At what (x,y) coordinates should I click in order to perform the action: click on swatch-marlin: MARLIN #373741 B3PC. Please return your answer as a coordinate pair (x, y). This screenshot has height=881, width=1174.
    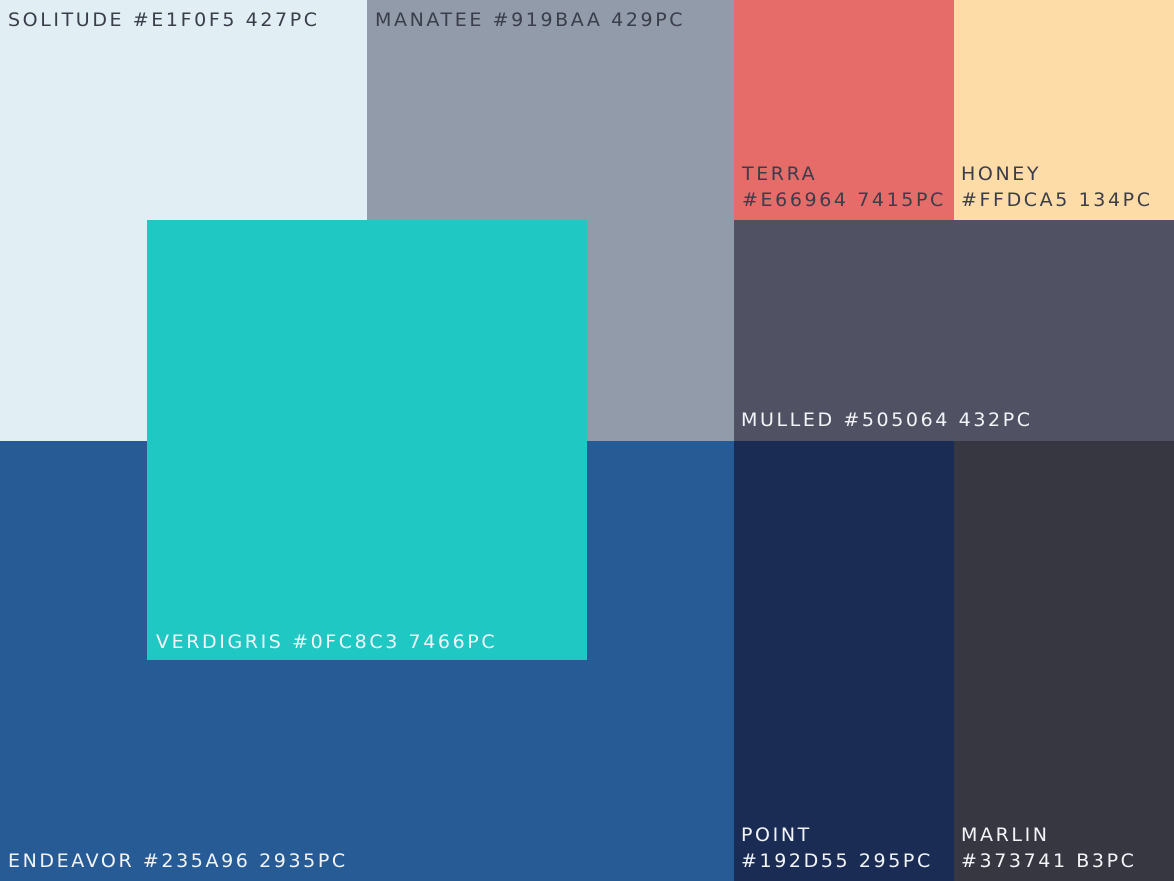
    Looking at the image, I should click on (1064, 661).